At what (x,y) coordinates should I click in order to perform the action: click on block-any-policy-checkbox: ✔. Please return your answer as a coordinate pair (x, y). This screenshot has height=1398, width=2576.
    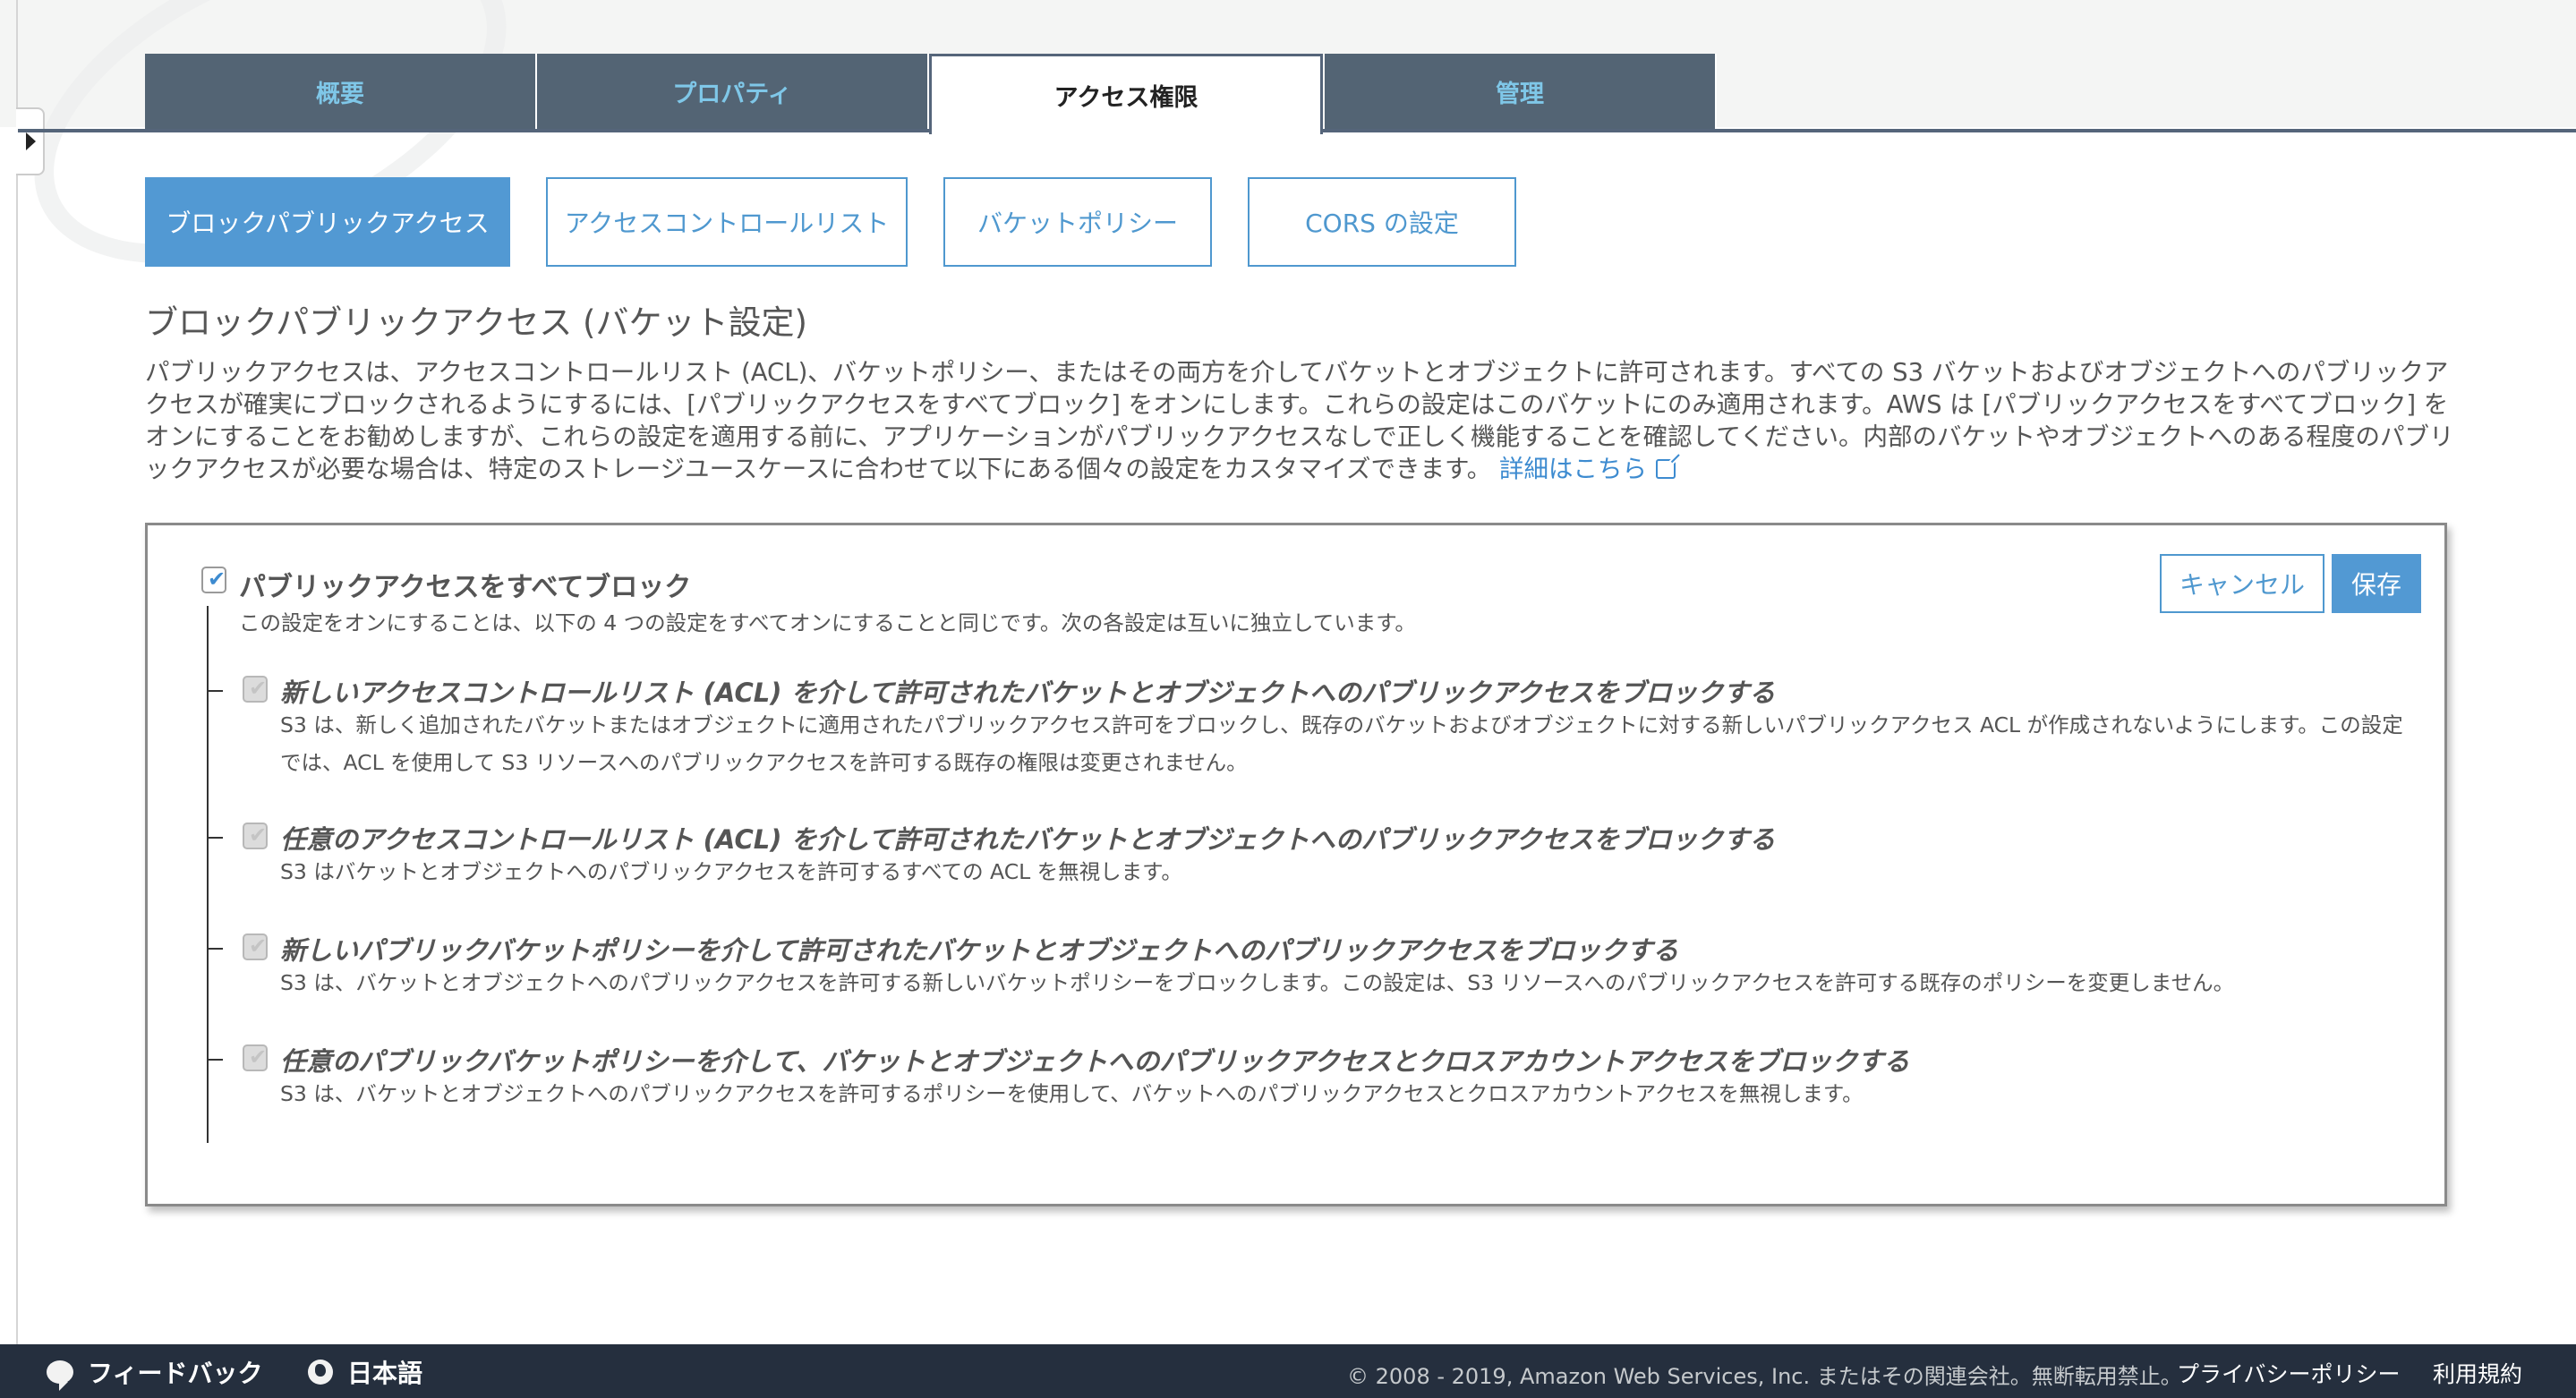
    Looking at the image, I should click on (255, 1057).